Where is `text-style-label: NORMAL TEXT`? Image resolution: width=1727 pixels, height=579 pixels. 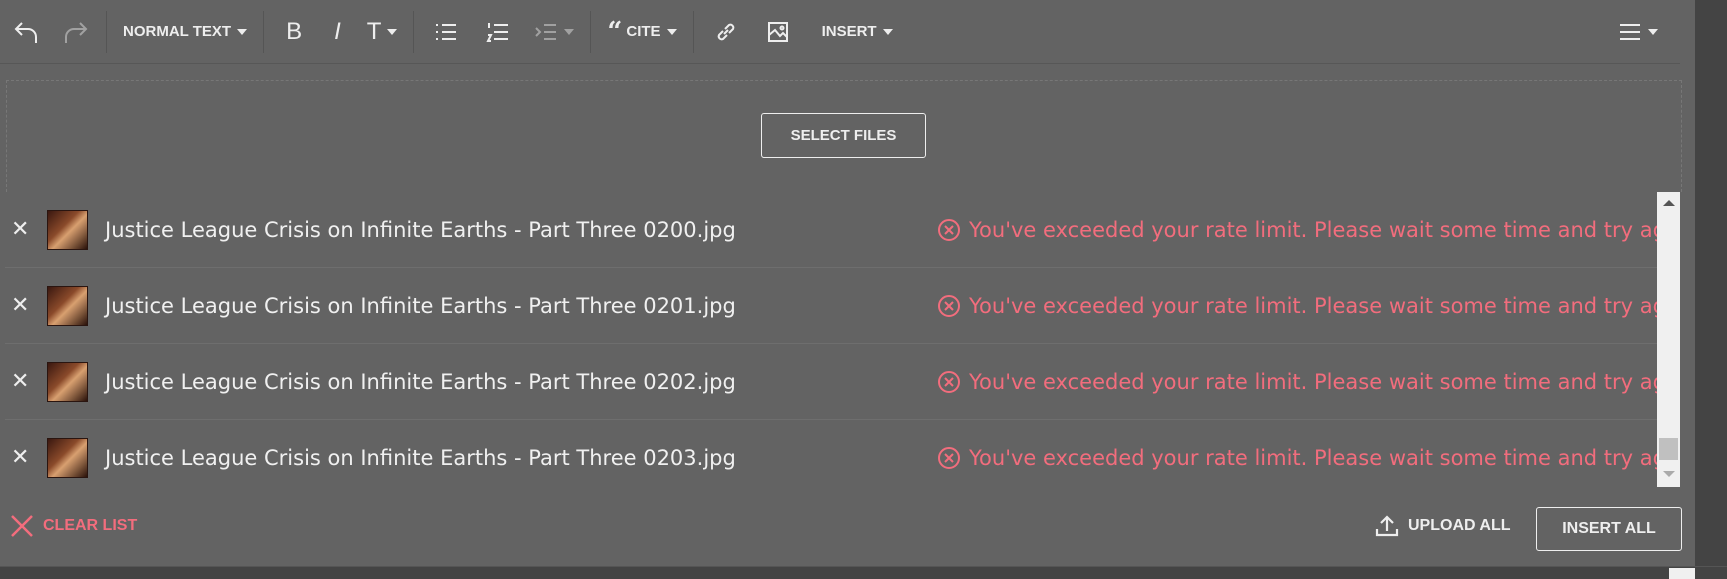
text-style-label: NORMAL TEXT is located at coordinates (177, 31).